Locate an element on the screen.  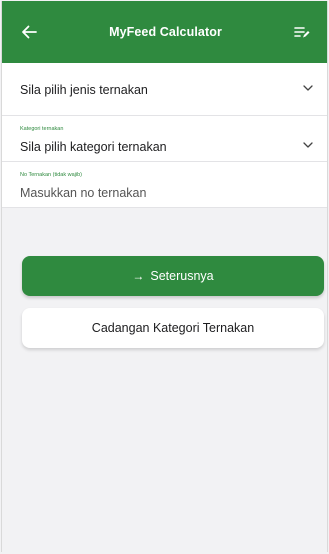
livestock-category-value: Sila pilih kategori ternakan is located at coordinates (93, 147).